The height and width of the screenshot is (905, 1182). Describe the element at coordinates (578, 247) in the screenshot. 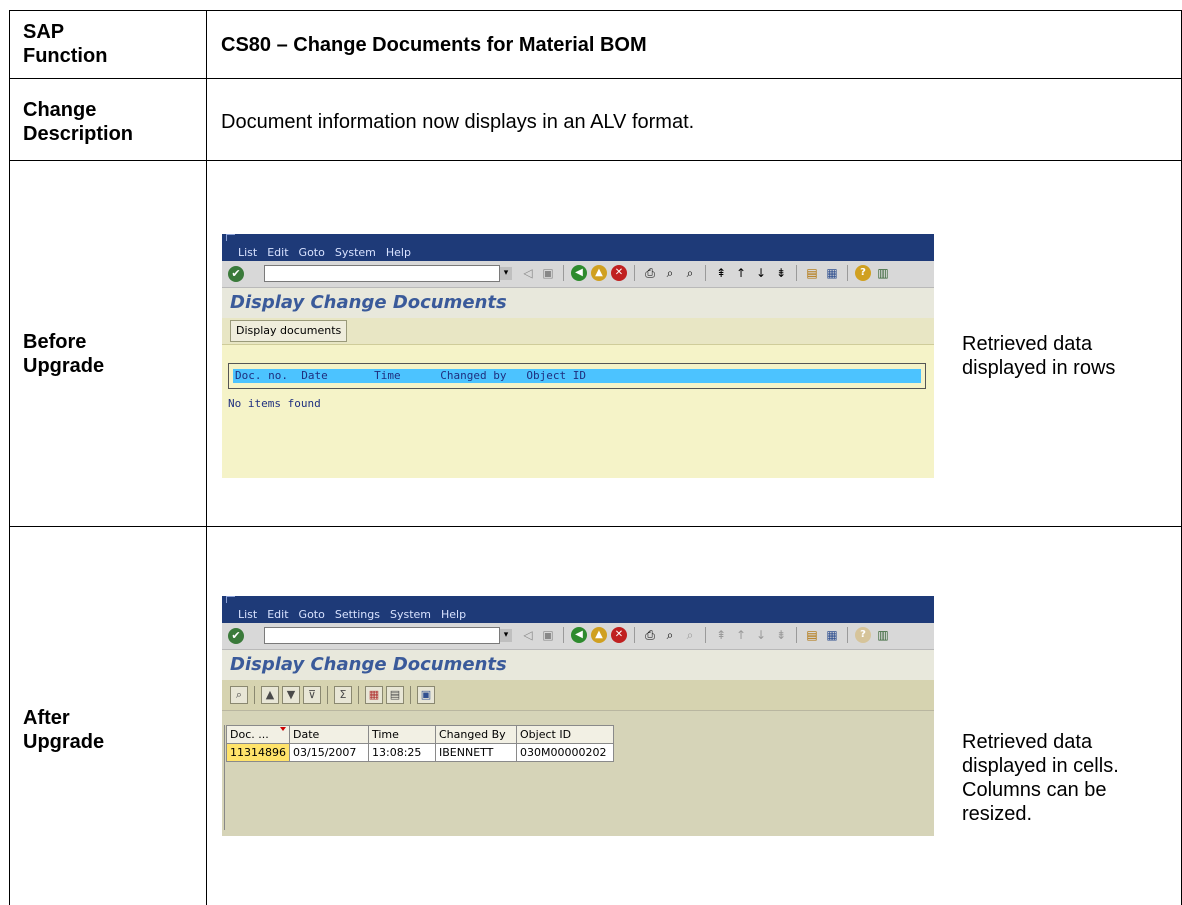

I see `sap-title-bar: List Edit Goto System Help` at that location.